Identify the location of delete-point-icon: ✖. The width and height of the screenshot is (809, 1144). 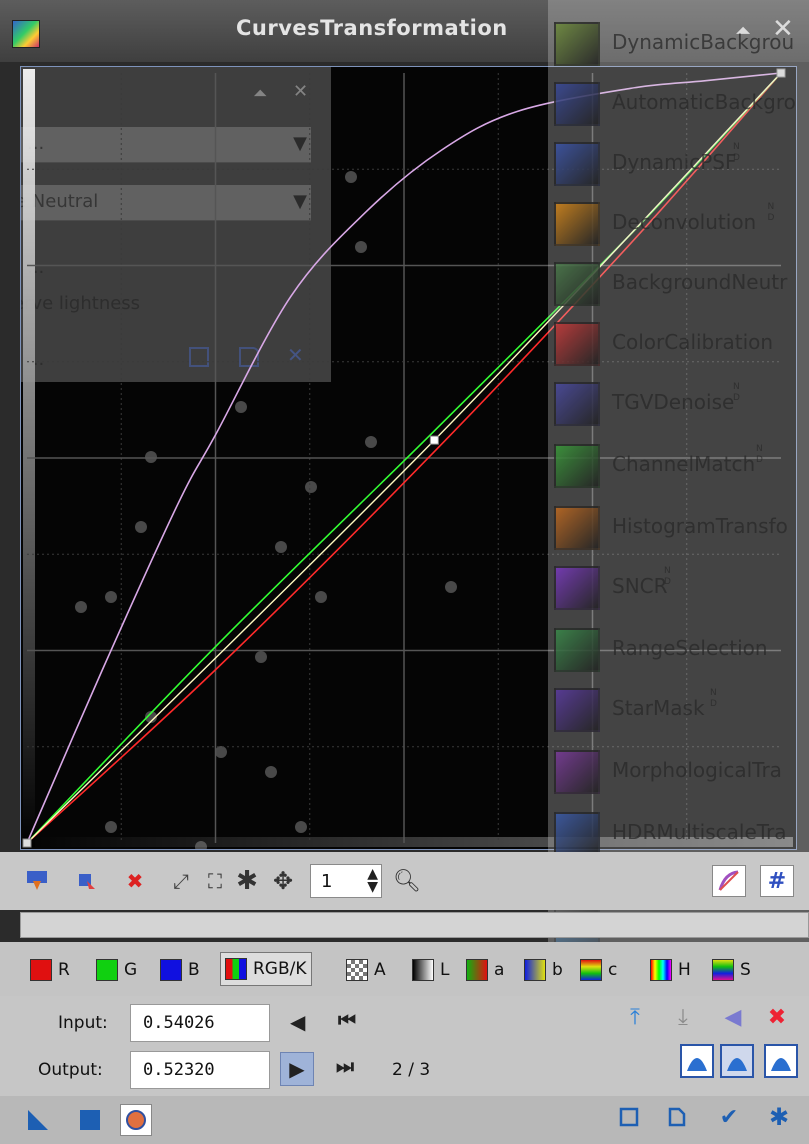
(135, 881).